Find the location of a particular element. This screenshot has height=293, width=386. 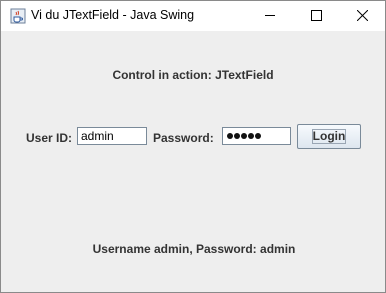

focus-ring is located at coordinates (329, 136).